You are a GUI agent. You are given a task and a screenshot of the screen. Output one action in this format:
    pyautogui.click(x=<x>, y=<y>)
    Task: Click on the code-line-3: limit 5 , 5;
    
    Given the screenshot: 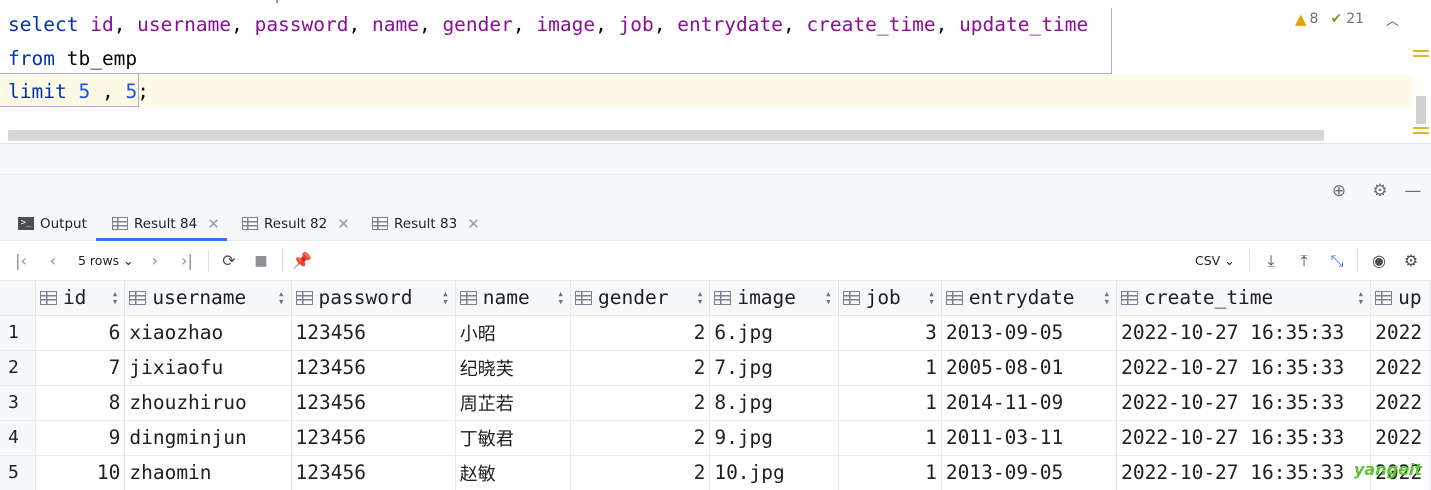 What is the action you would take?
    pyautogui.click(x=78, y=92)
    